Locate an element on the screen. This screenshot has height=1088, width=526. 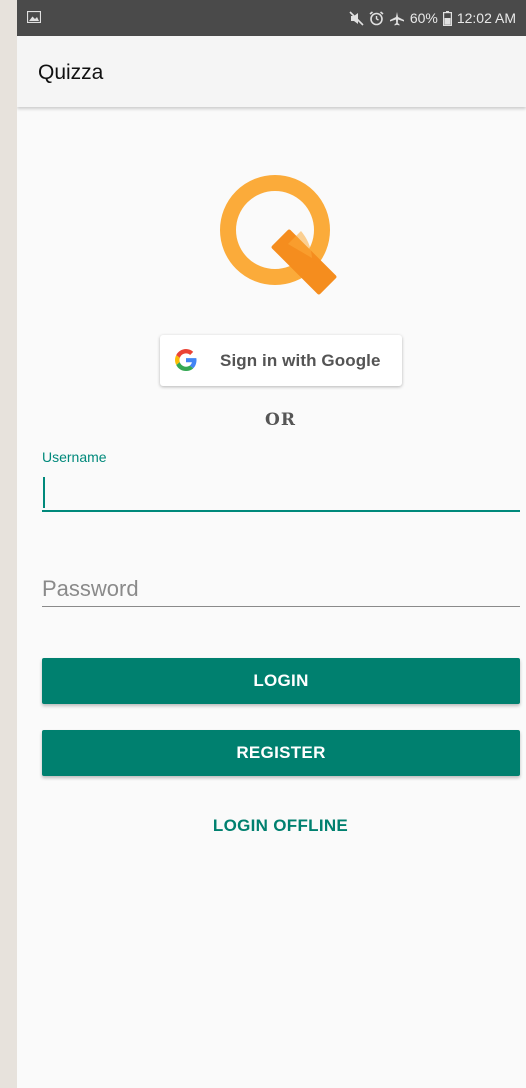
username-underline is located at coordinates (281, 511).